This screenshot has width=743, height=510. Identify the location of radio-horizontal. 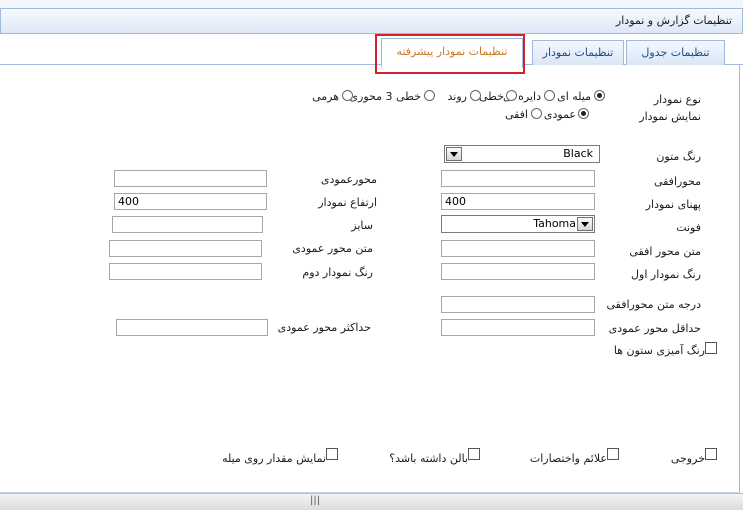
(536, 113).